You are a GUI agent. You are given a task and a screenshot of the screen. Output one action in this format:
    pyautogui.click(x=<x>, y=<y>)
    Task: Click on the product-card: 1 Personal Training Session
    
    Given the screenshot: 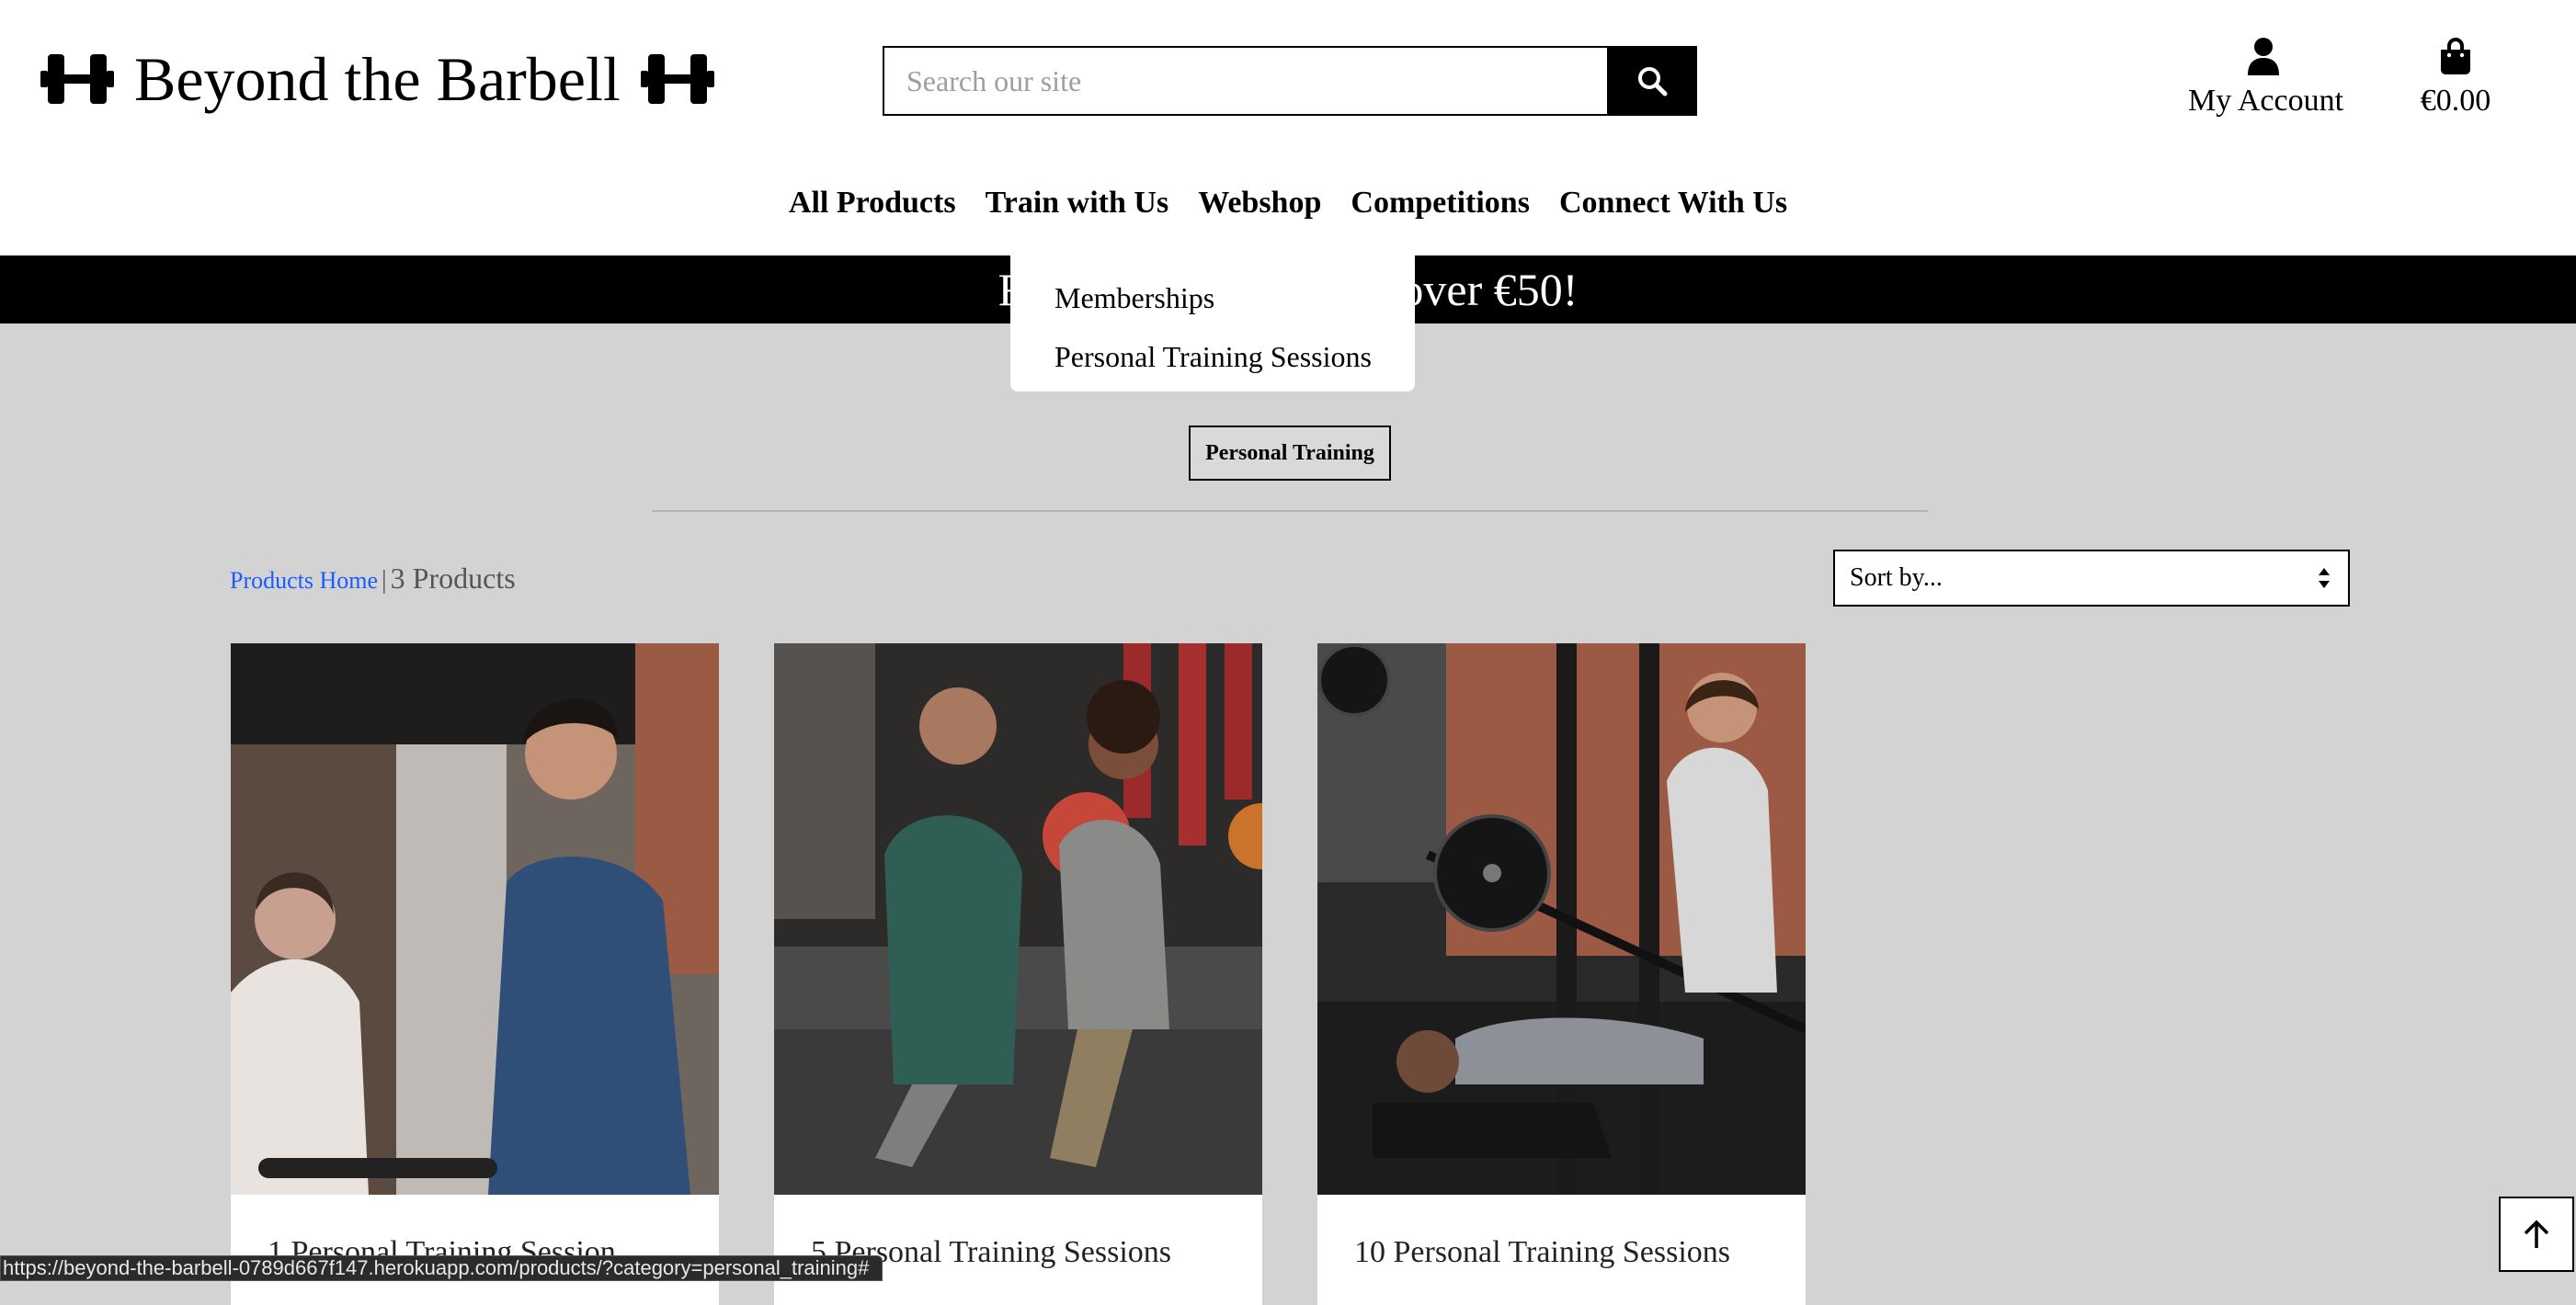 What is the action you would take?
    pyautogui.click(x=475, y=974)
    